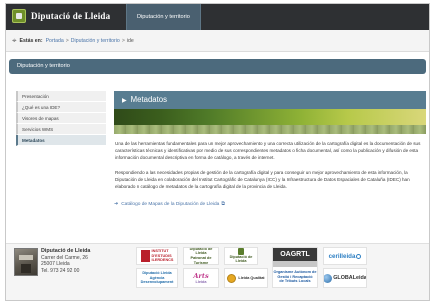 The image size is (435, 304). What do you see at coordinates (31, 40) in the screenshot?
I see `breadcrumb-label: Estás en:` at bounding box center [31, 40].